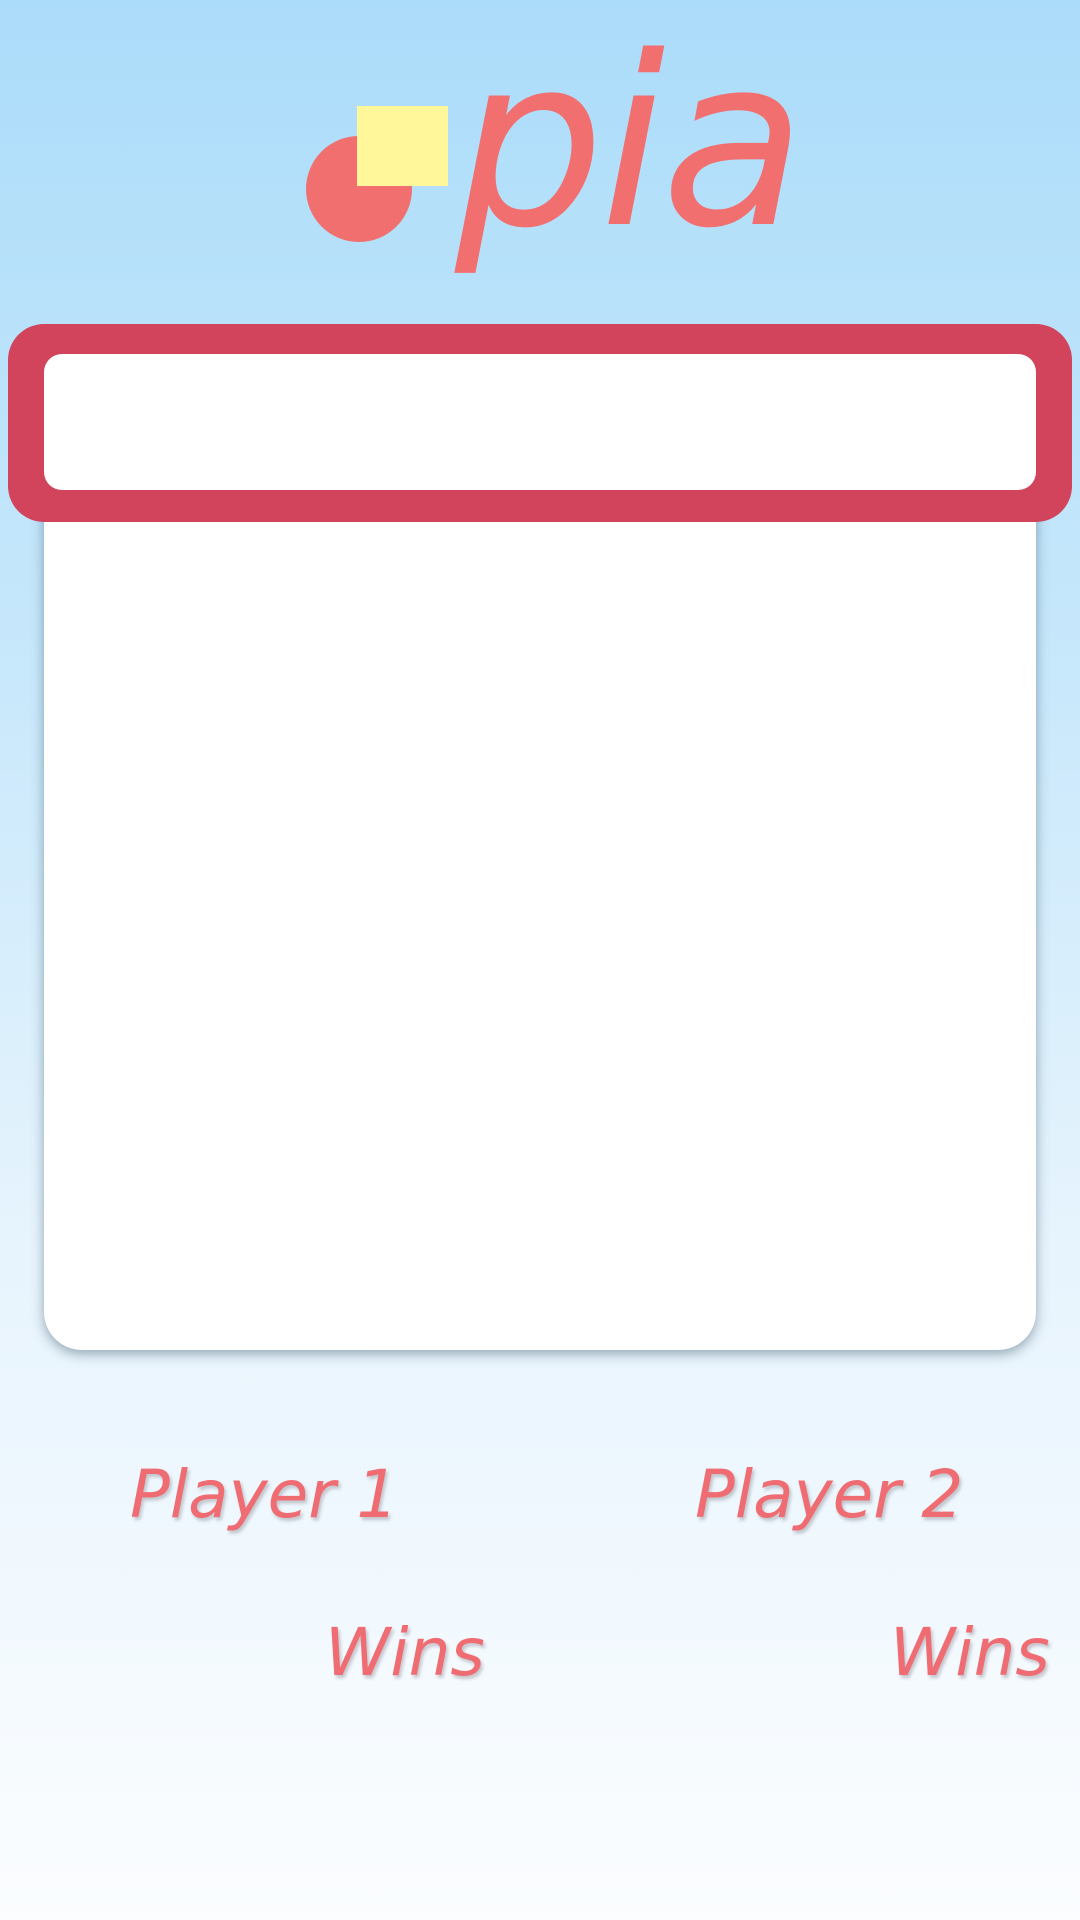  I want to click on app-logo: pia, so click(552, 158).